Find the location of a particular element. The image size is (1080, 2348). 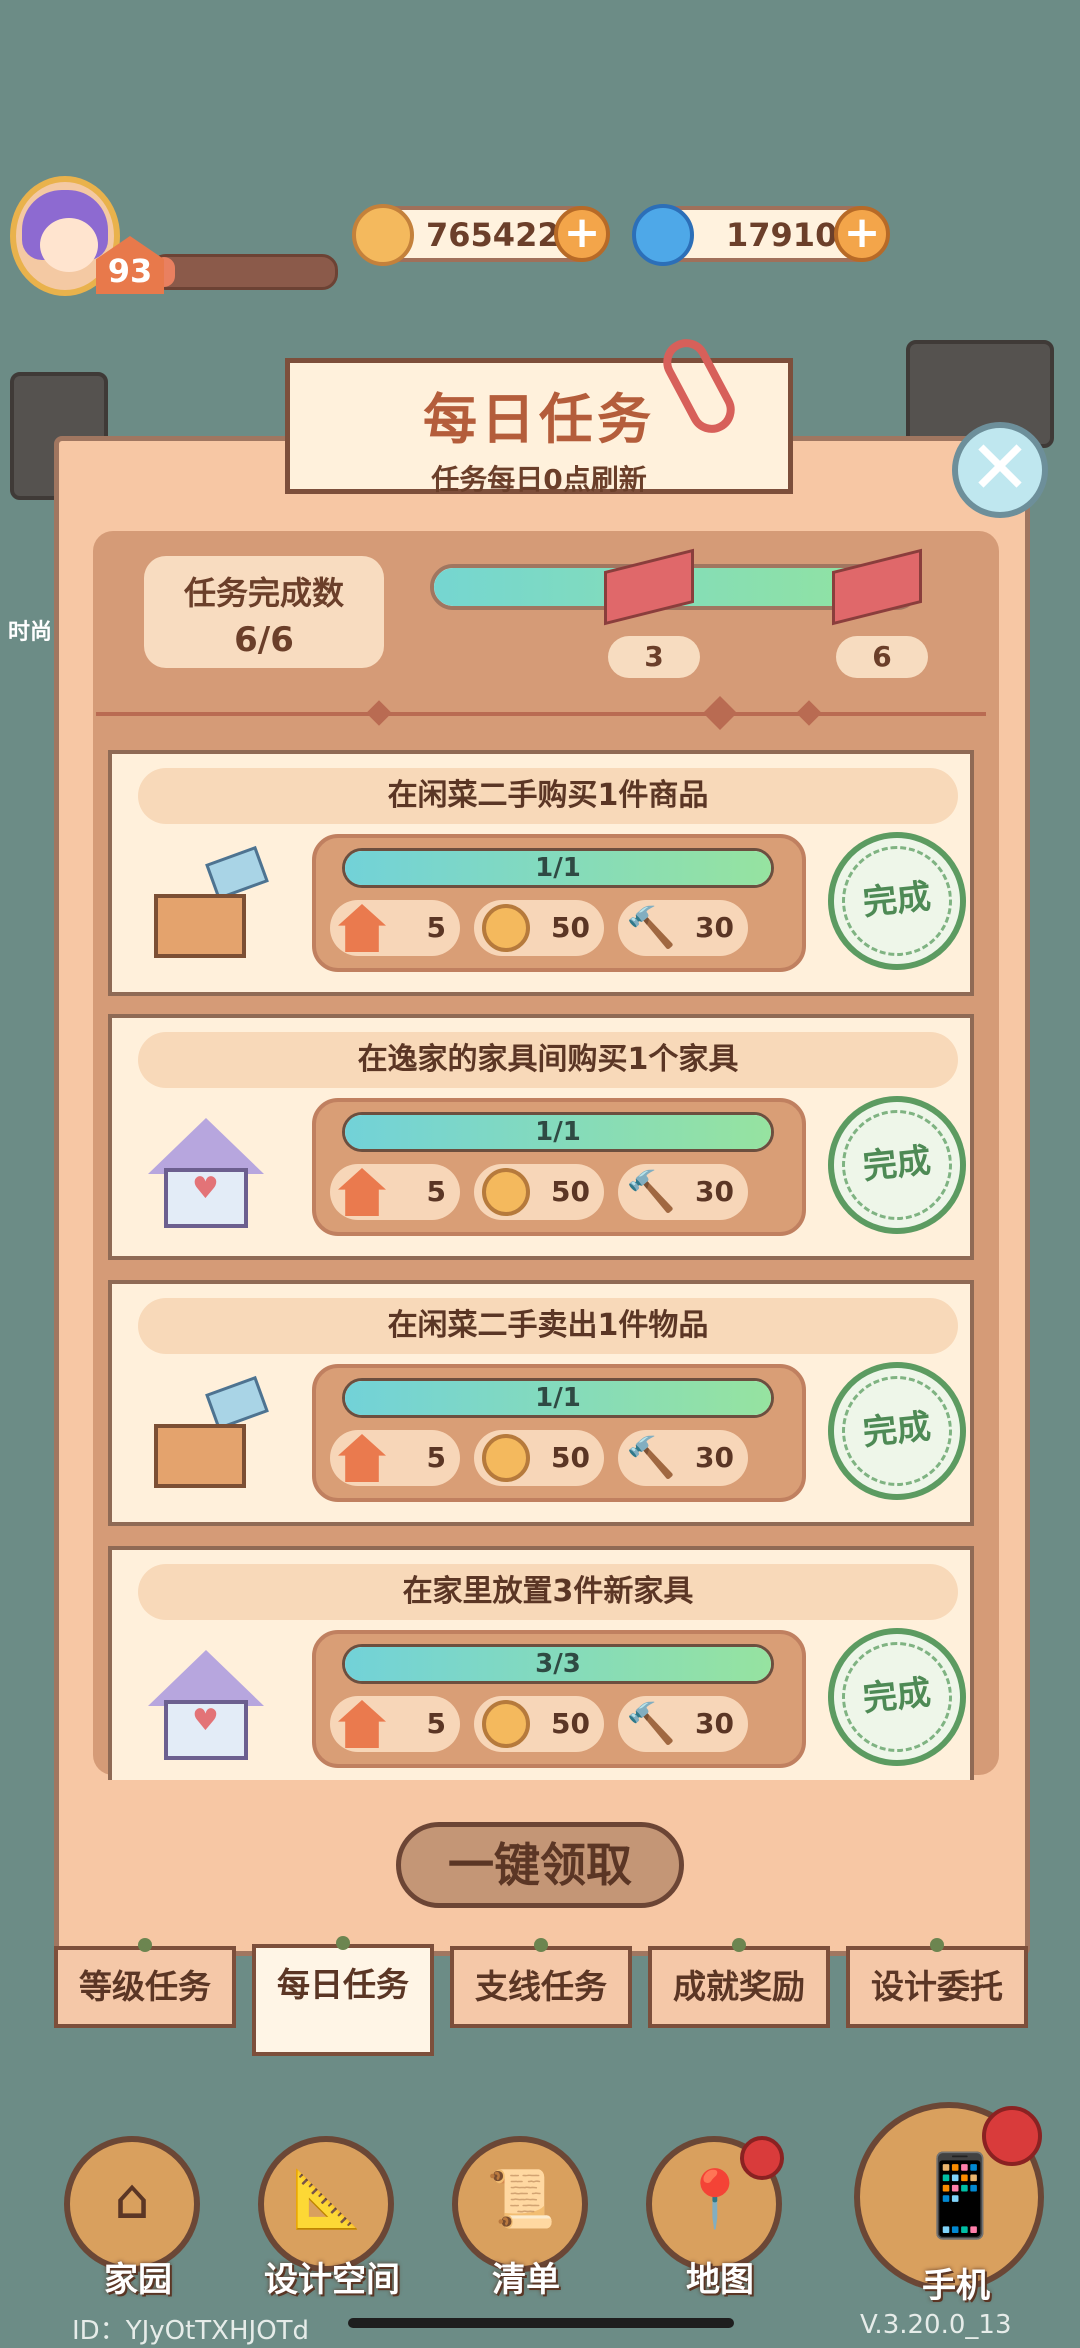

tab-label: 成就奖励 is located at coordinates (739, 1986).